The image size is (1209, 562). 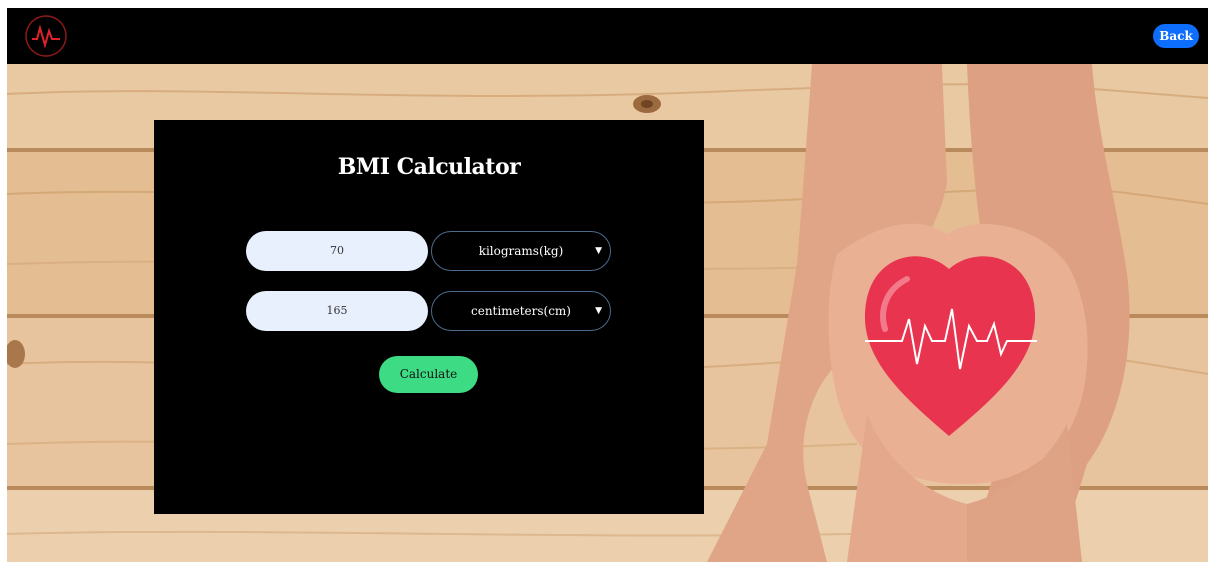 I want to click on height-unit-select: centimeters(cm) ▼, so click(x=521, y=311).